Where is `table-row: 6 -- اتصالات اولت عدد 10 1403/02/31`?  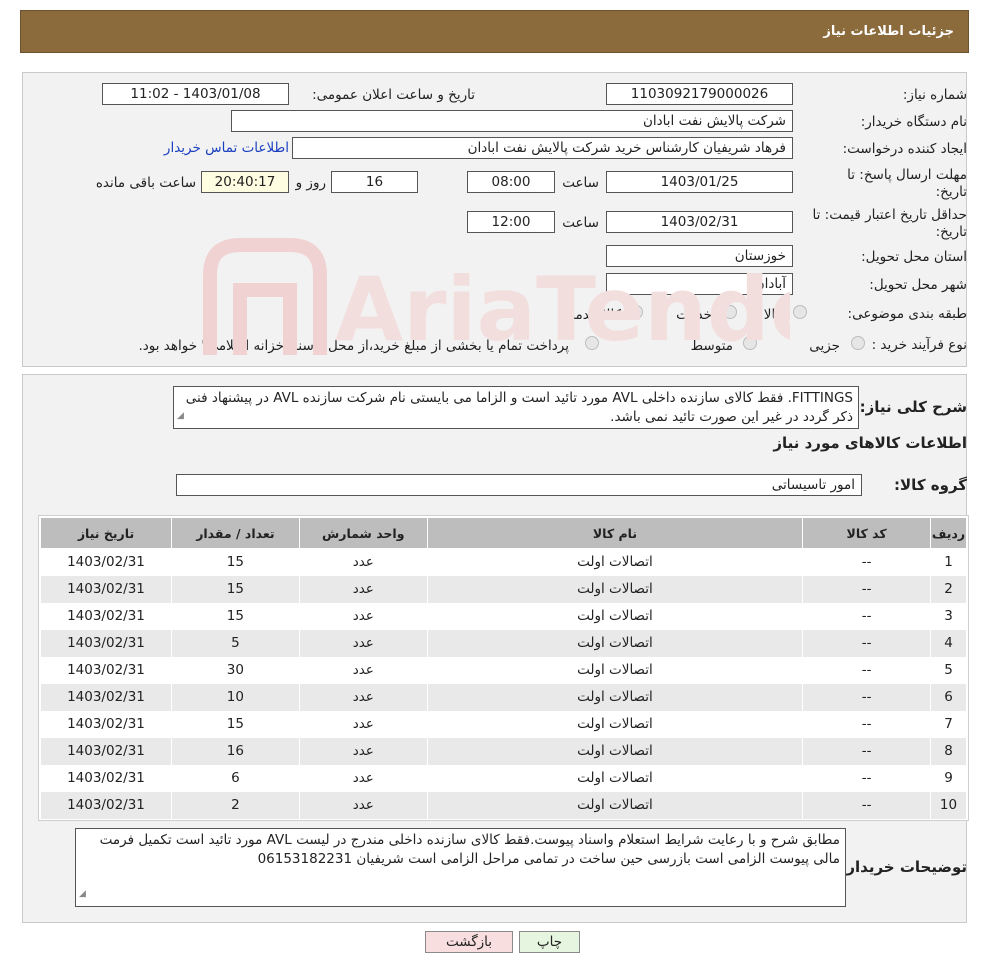
table-row: 6 -- اتصالات اولت عدد 10 1403/02/31 is located at coordinates (503, 697).